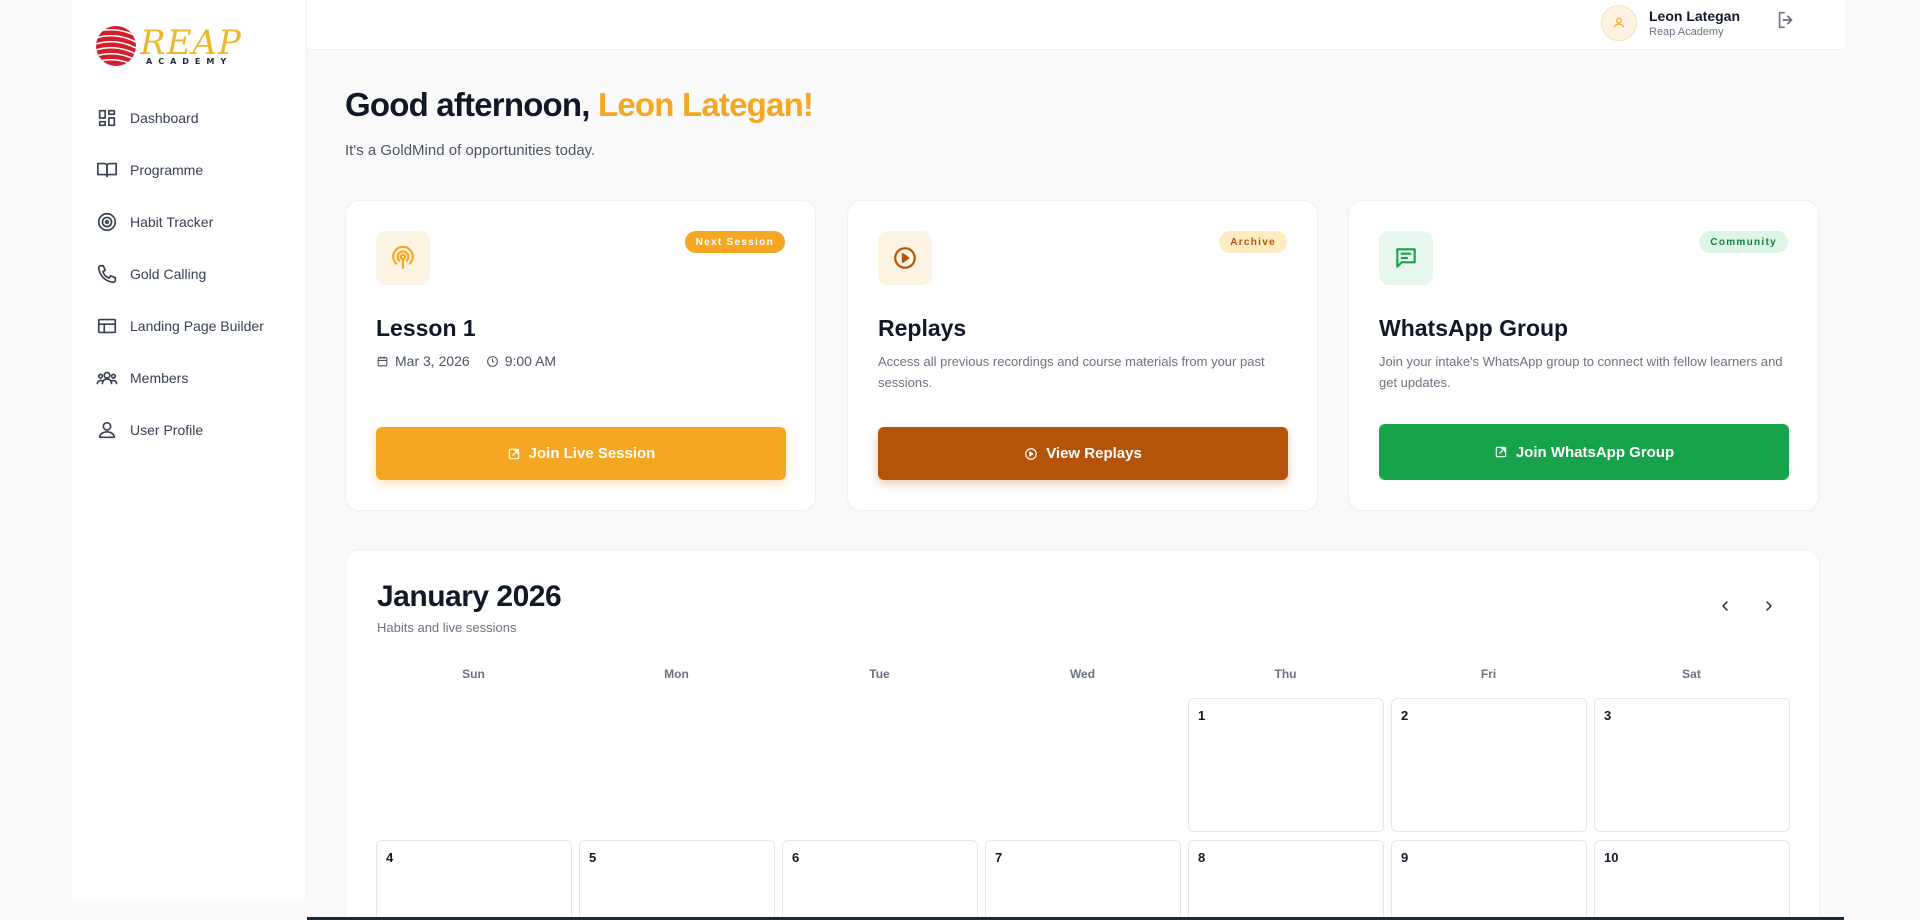  Describe the element at coordinates (1691, 674) in the screenshot. I see `weekday-header: Sat` at that location.